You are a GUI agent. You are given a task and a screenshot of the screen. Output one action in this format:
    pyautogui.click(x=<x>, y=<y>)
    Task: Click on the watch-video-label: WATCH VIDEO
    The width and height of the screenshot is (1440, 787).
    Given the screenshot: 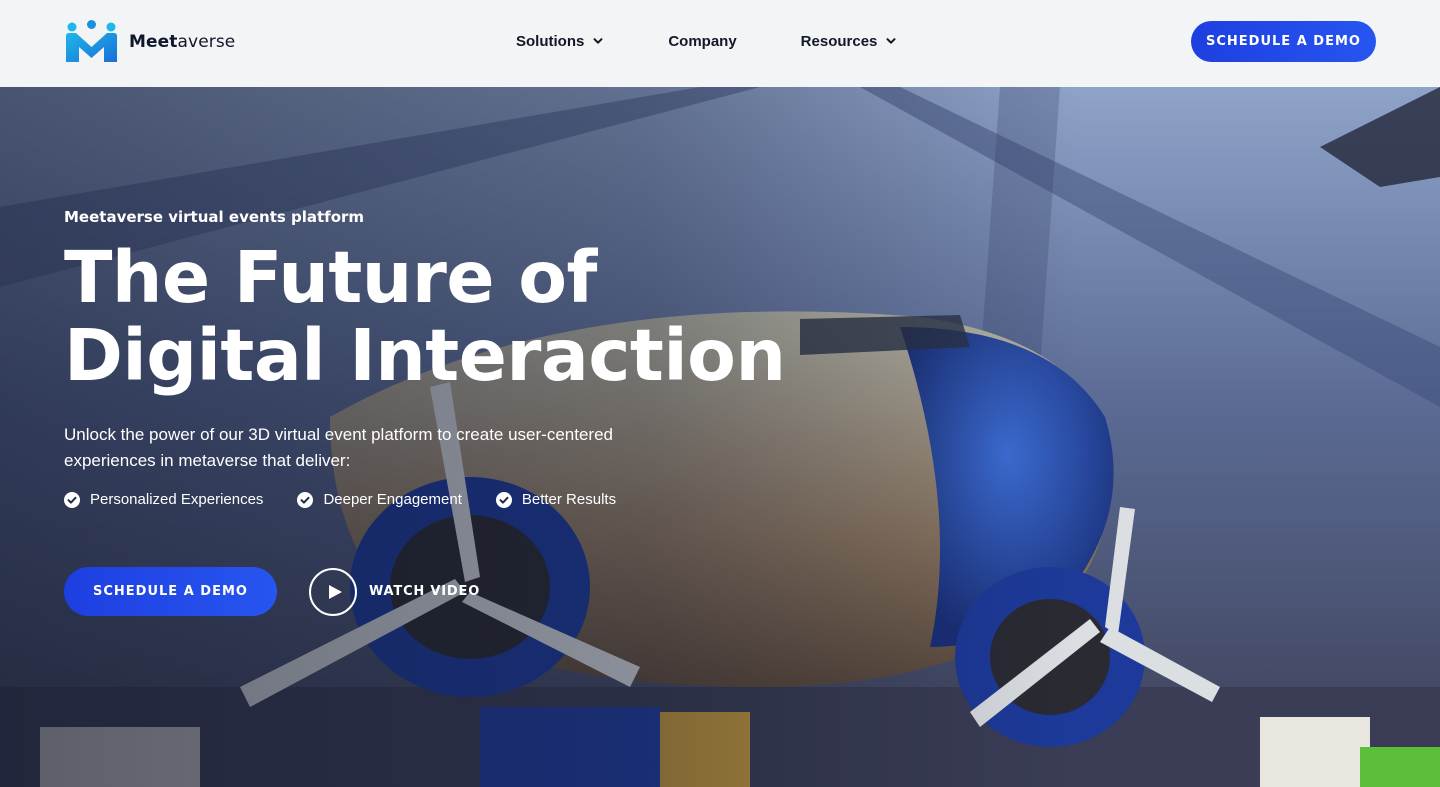 What is the action you would take?
    pyautogui.click(x=425, y=591)
    